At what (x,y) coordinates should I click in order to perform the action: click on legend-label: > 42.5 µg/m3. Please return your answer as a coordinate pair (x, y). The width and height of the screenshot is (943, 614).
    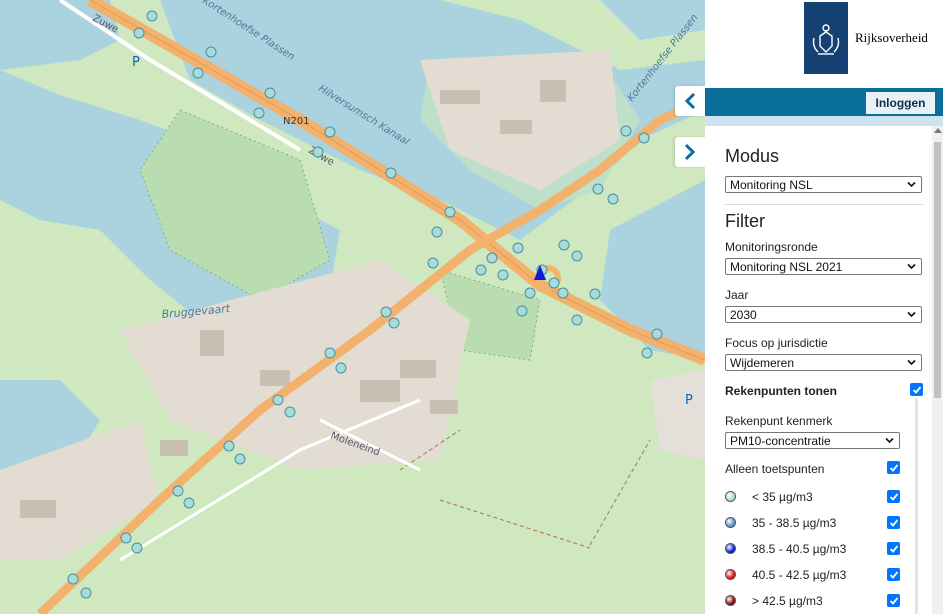
    Looking at the image, I should click on (787, 601).